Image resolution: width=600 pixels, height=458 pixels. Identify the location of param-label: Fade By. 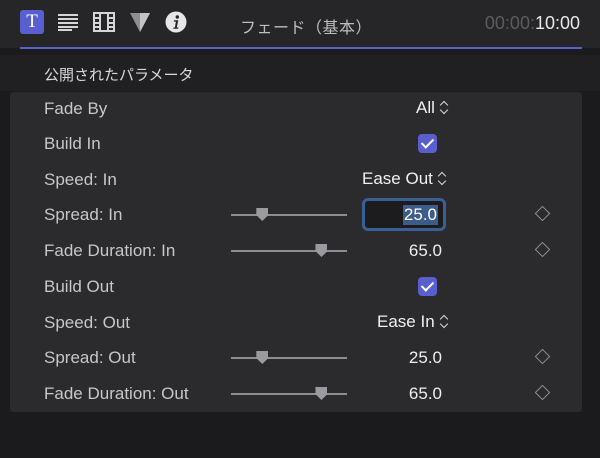
(76, 108).